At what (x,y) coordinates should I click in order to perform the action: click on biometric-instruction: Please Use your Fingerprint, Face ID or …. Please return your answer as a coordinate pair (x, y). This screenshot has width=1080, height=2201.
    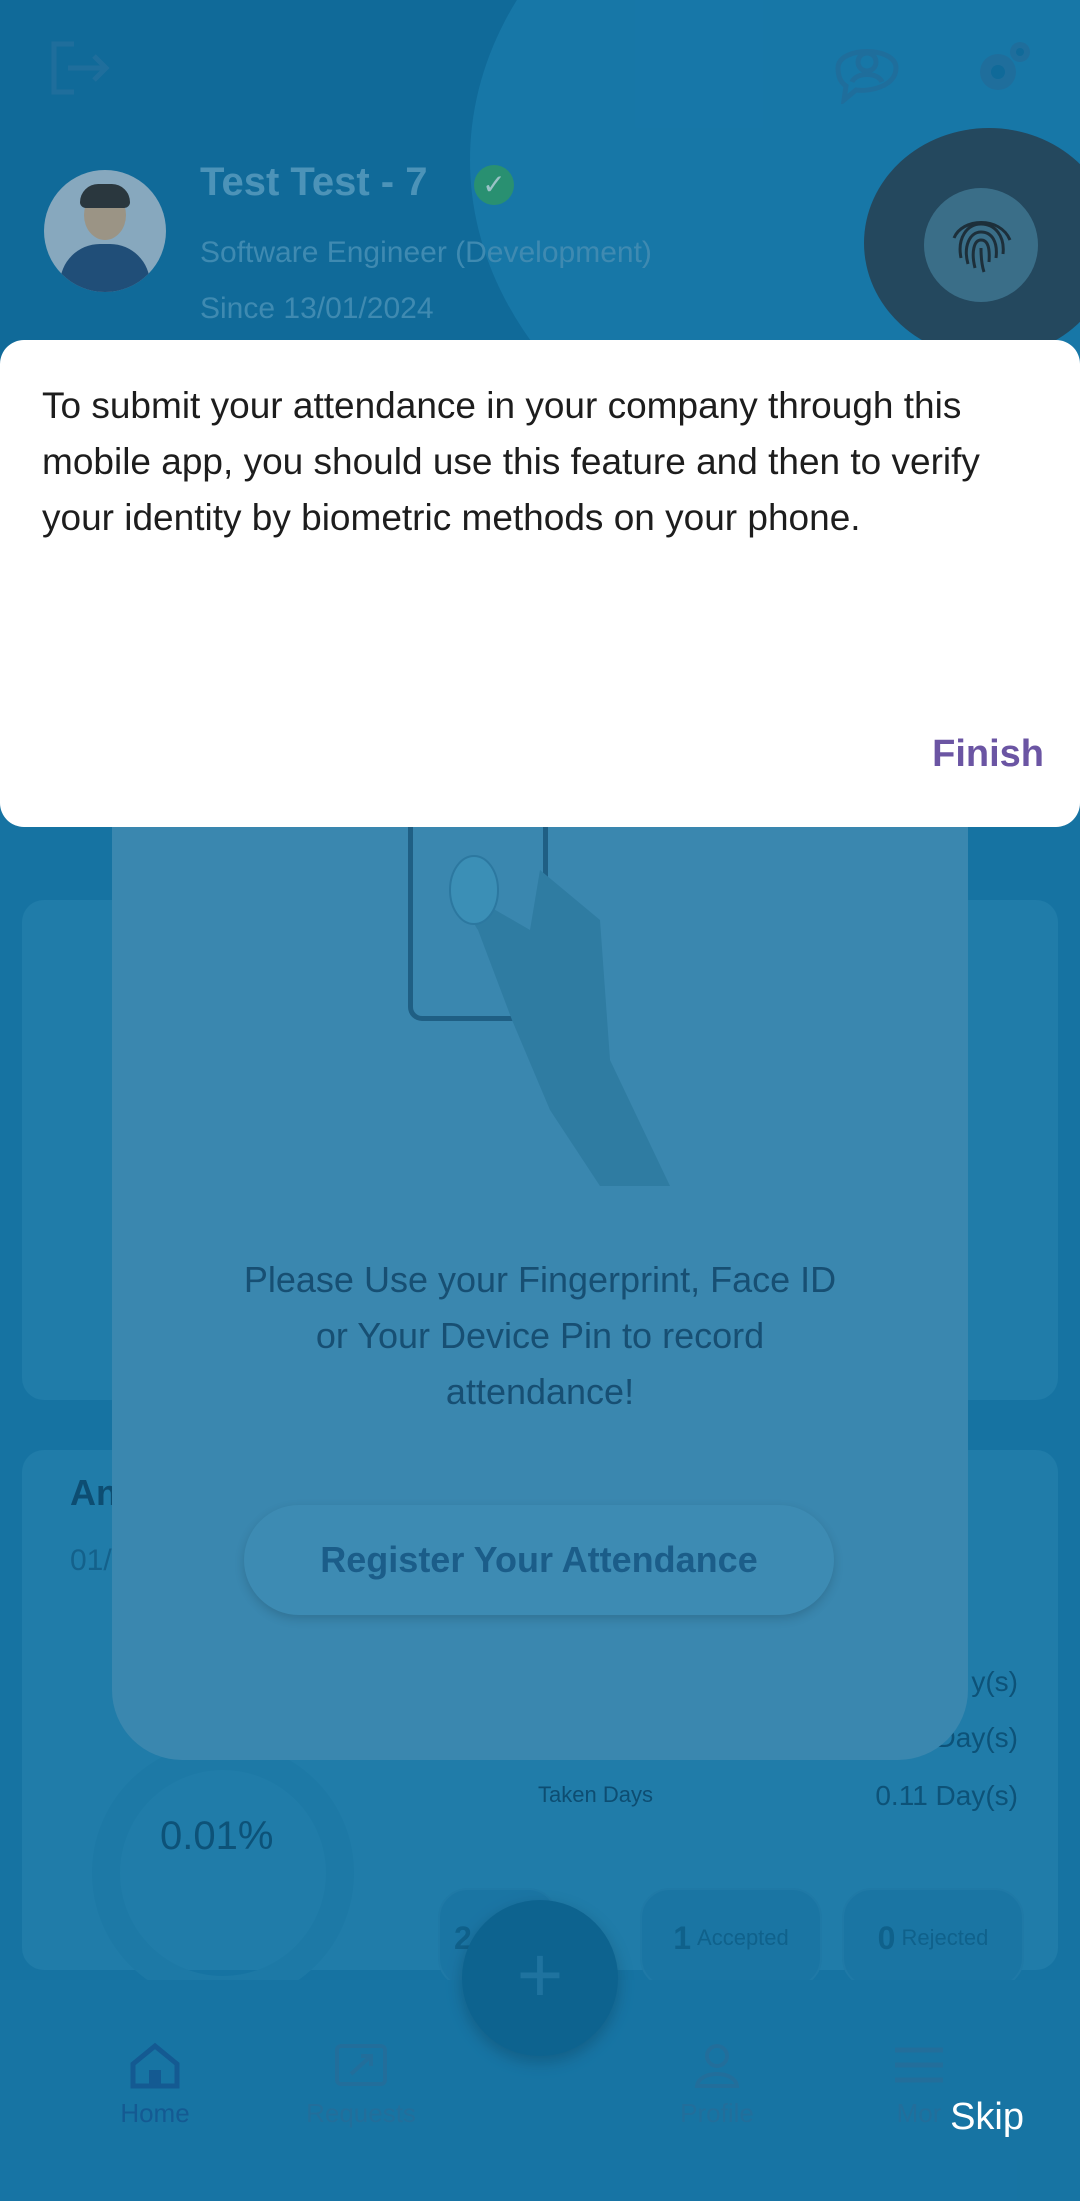
    Looking at the image, I should click on (540, 1335).